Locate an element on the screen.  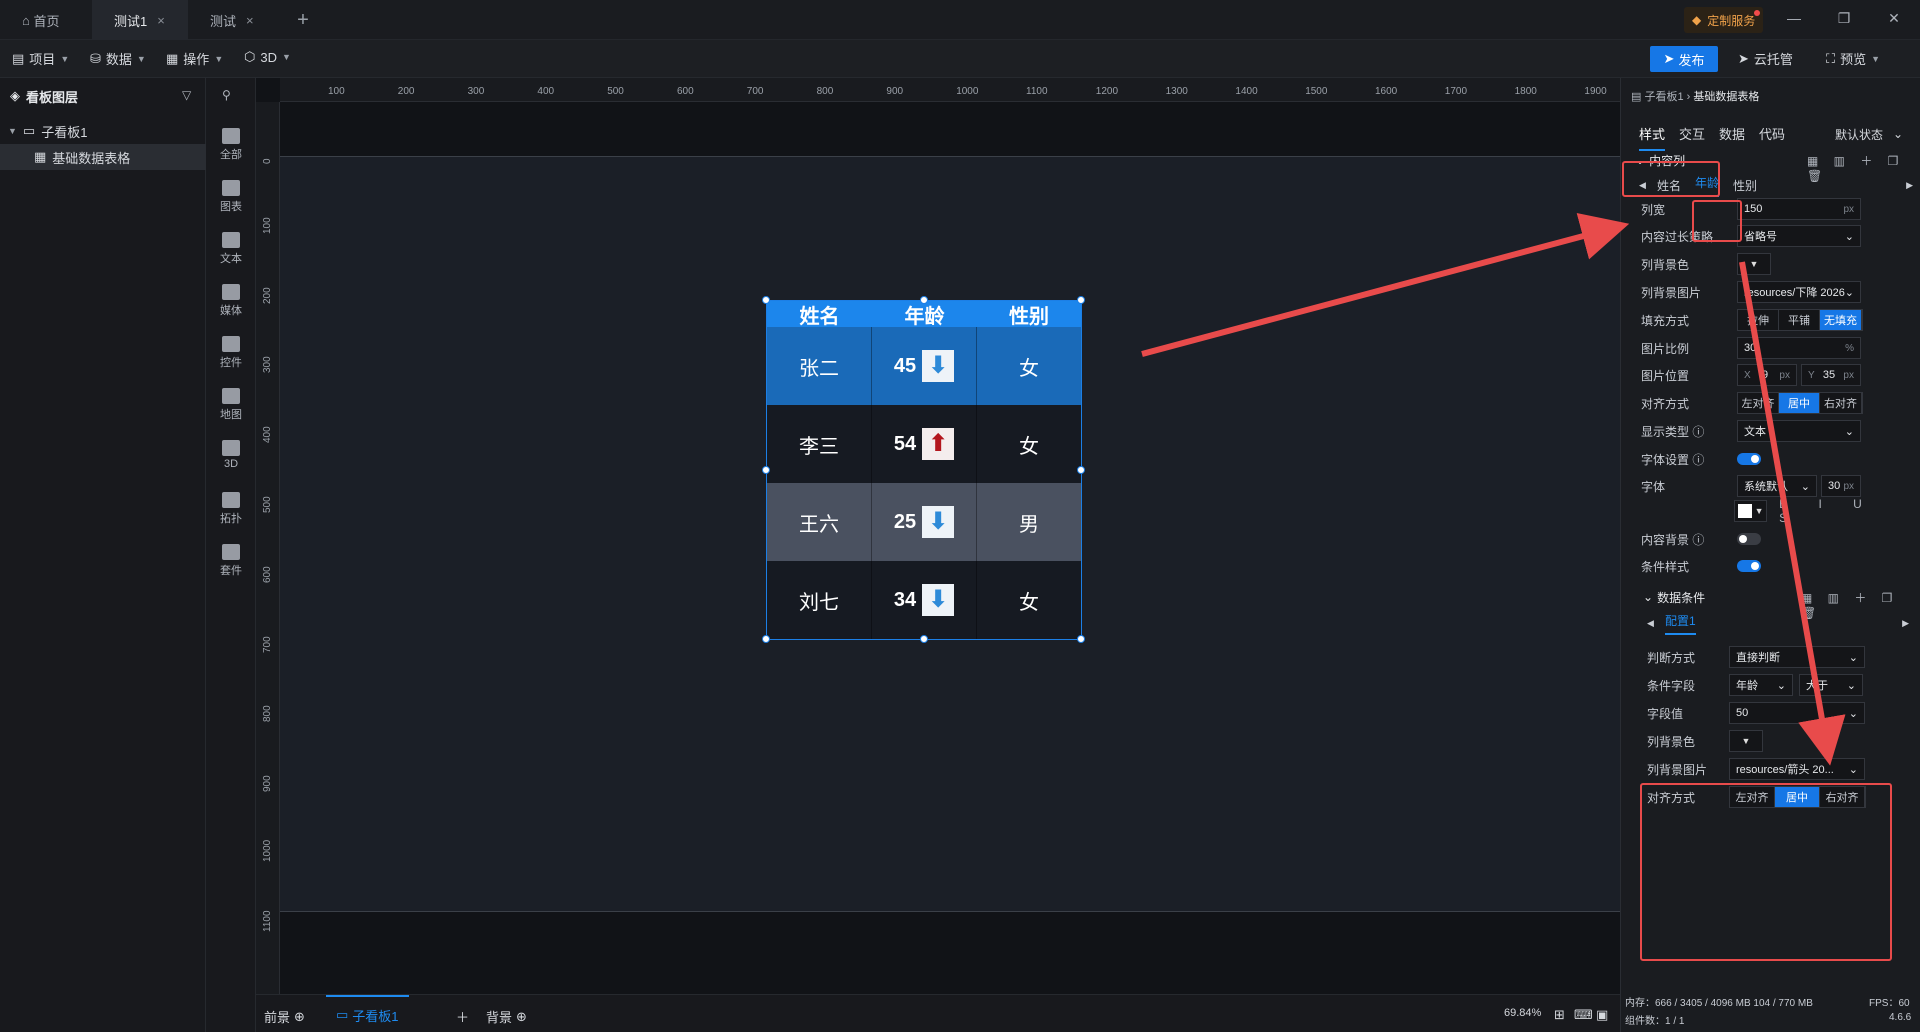
tab-interaction: 交互 is located at coordinates (1692, 137).